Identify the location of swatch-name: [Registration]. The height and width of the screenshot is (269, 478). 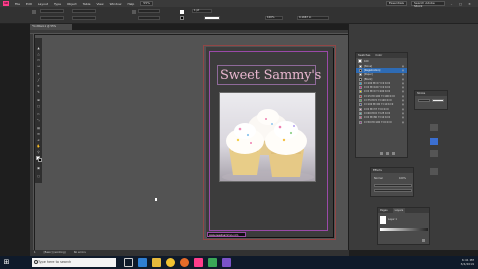
(372, 70).